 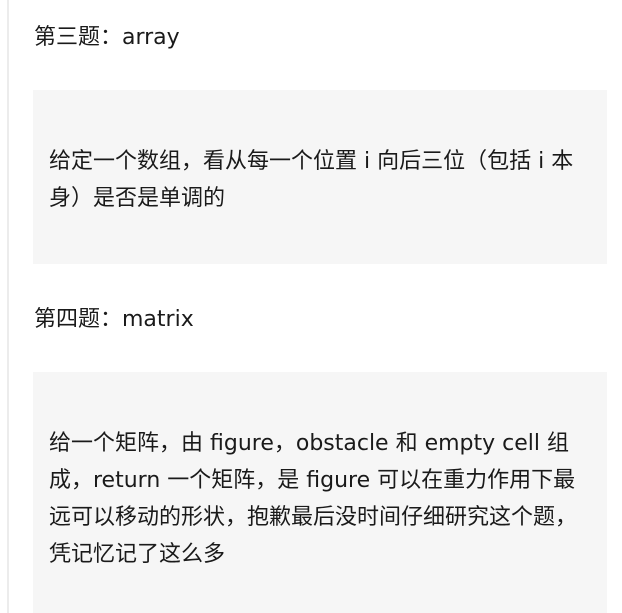 I want to click on section-heading-matrix: 第四题：matrix, so click(x=114, y=319).